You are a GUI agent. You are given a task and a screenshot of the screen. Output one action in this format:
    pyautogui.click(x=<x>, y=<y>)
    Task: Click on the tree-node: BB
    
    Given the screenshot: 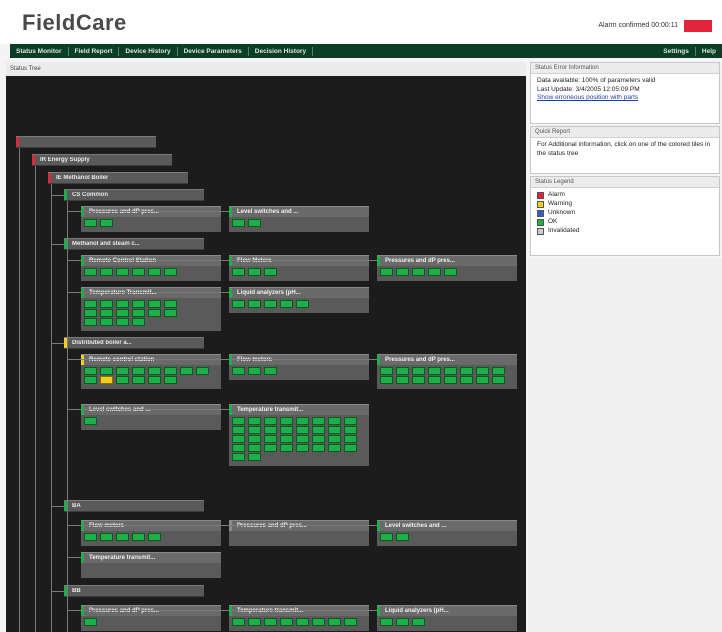 What is the action you would take?
    pyautogui.click(x=134, y=591)
    